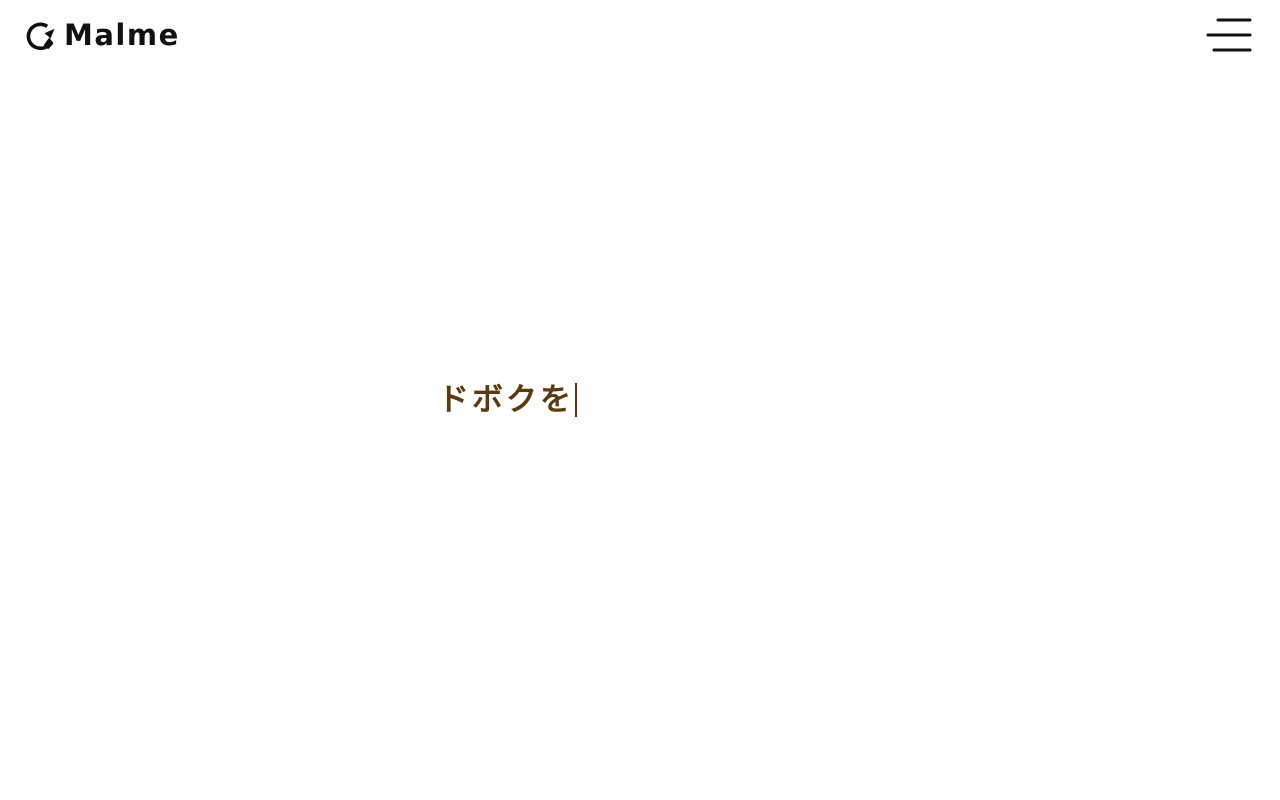 Image resolution: width=1280 pixels, height=800 pixels. Describe the element at coordinates (640, 36) in the screenshot. I see `site-header: Malme` at that location.